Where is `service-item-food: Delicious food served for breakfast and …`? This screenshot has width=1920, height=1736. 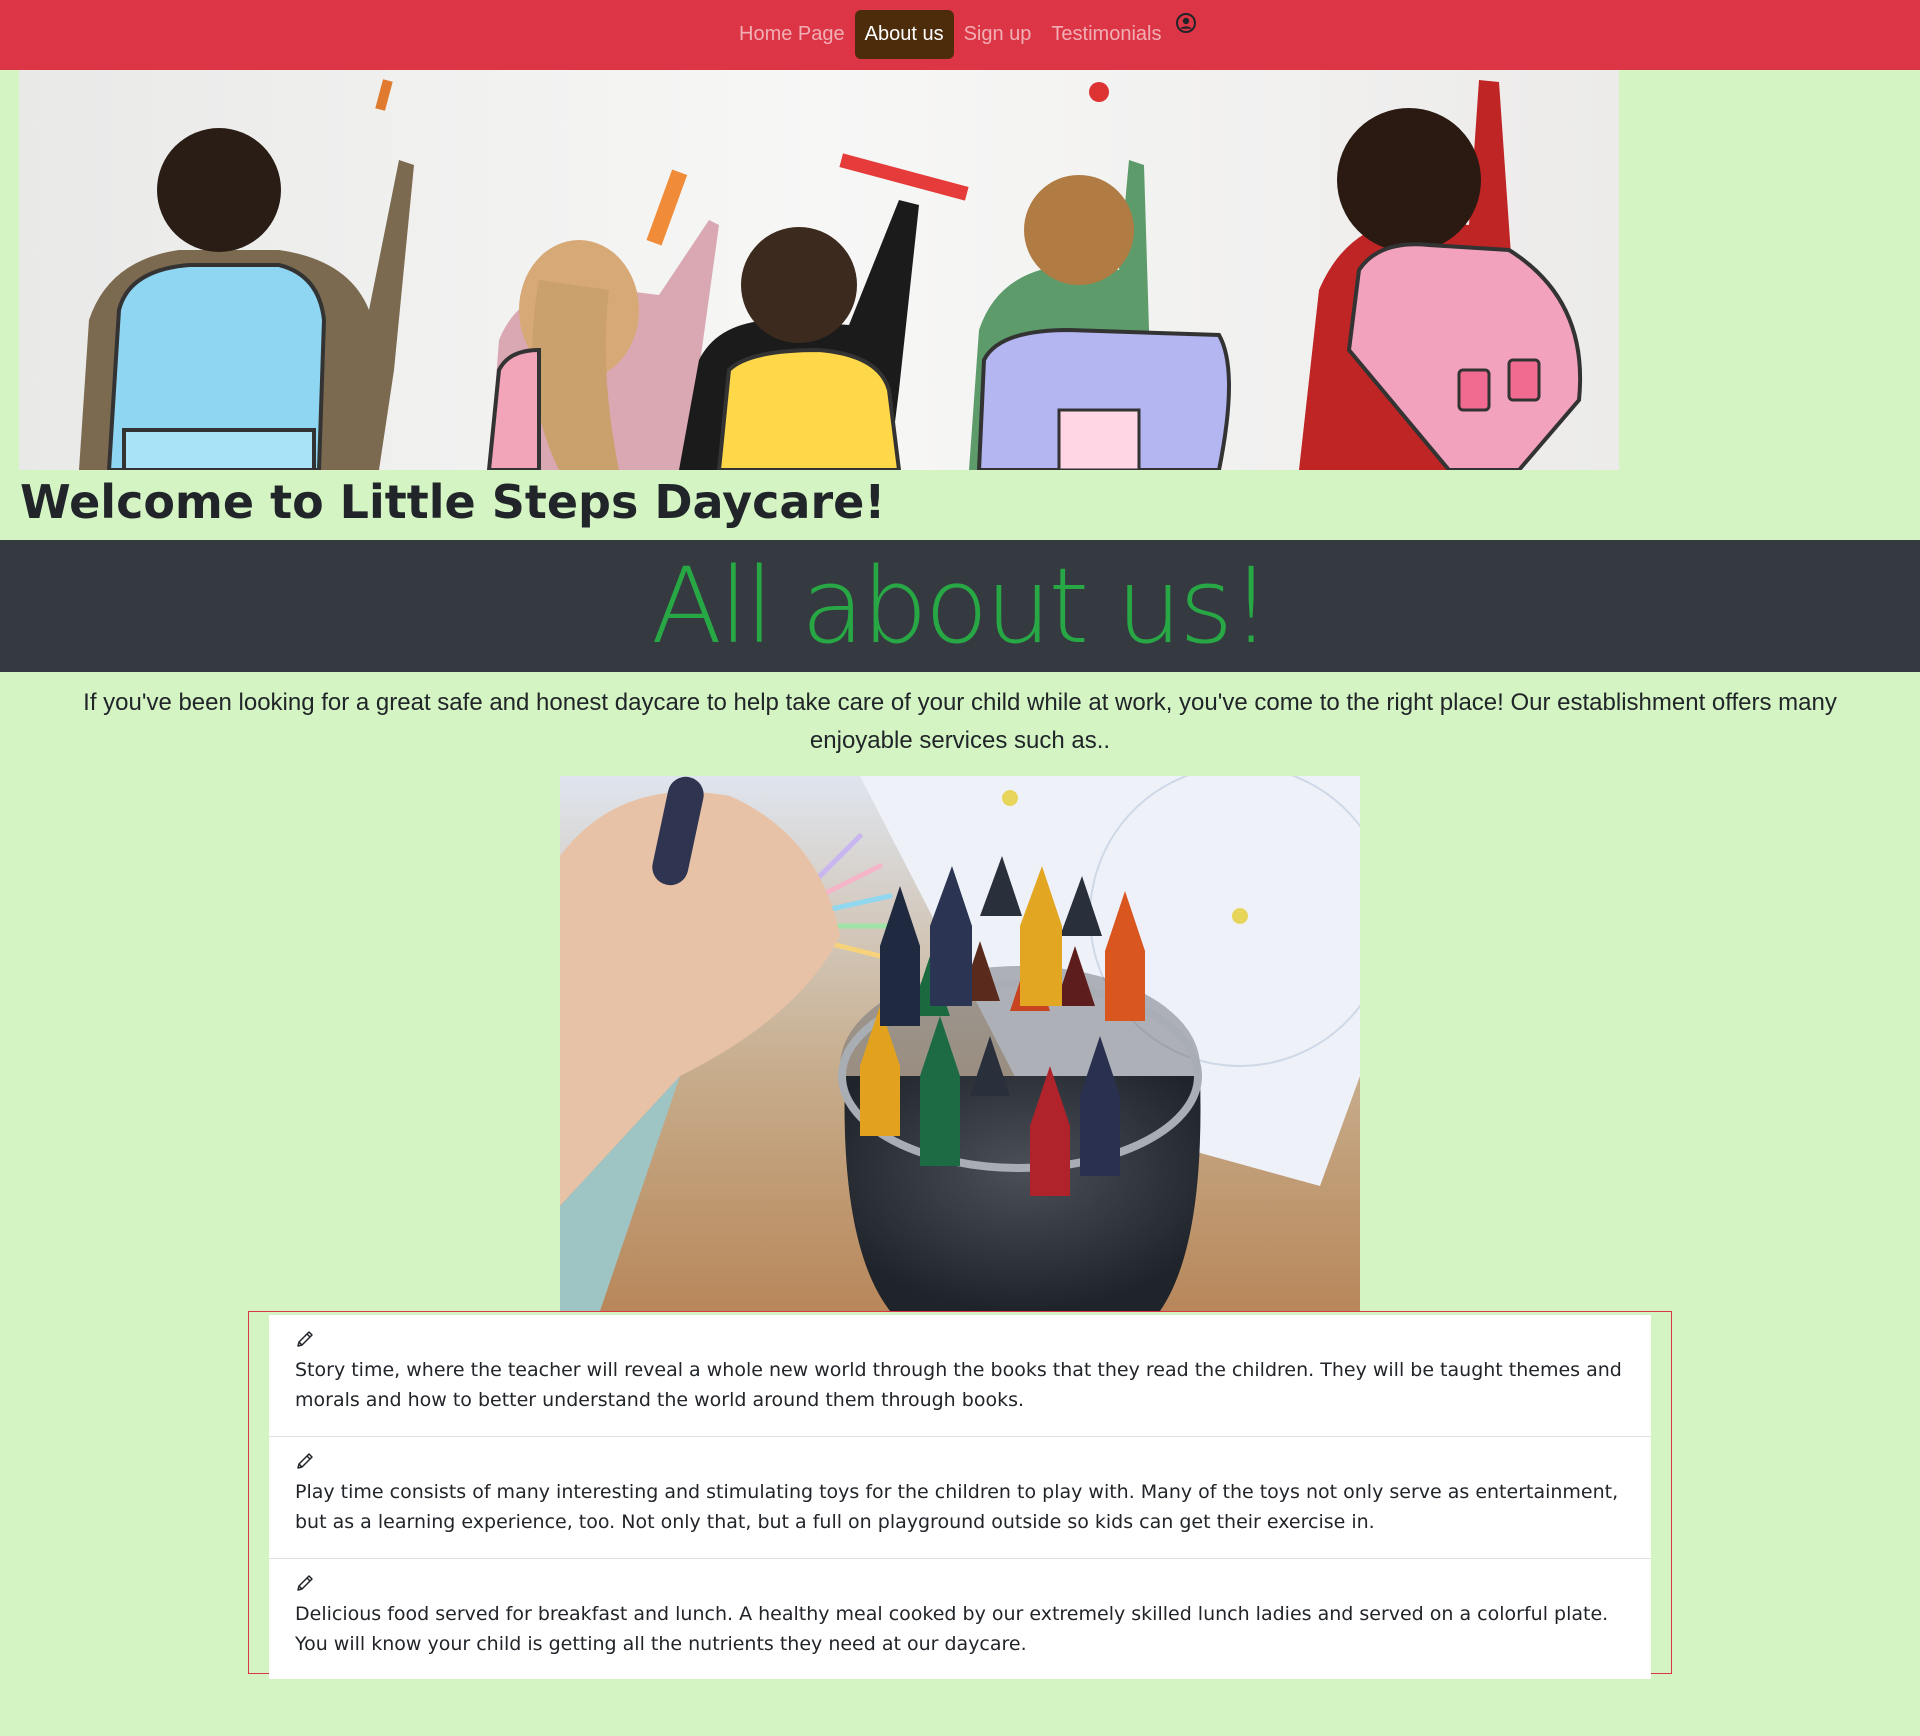
service-item-food: Delicious food served for breakfast and … is located at coordinates (960, 1619).